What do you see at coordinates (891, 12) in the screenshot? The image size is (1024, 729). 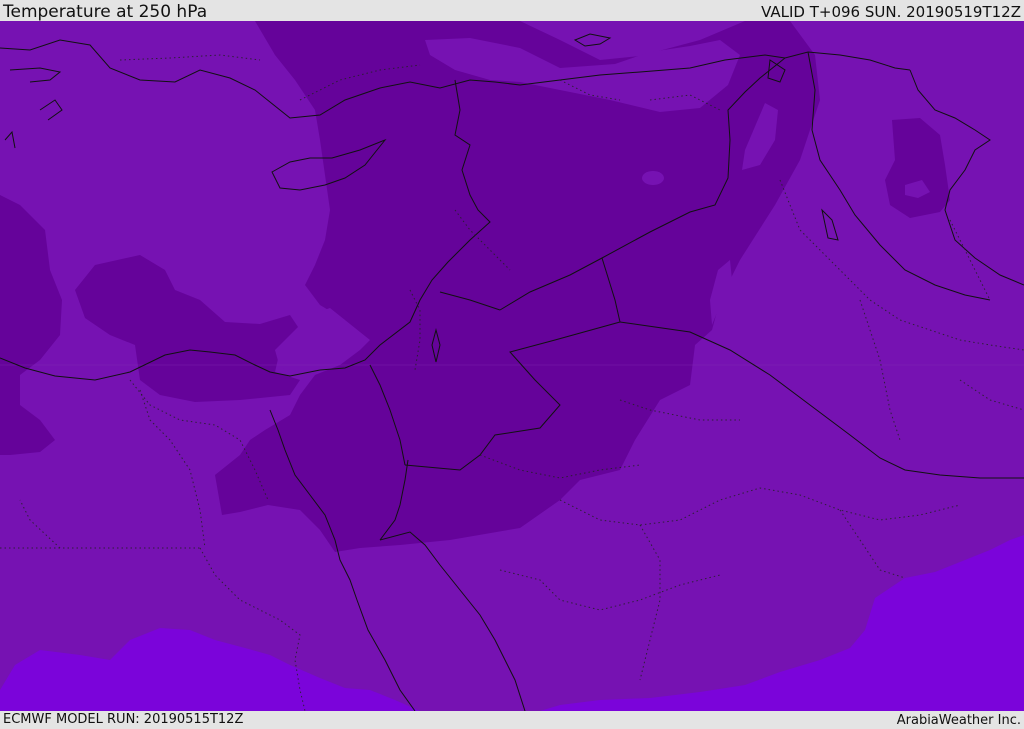 I see `valid-time: VALID T+096 SUN. 20190519T12Z` at bounding box center [891, 12].